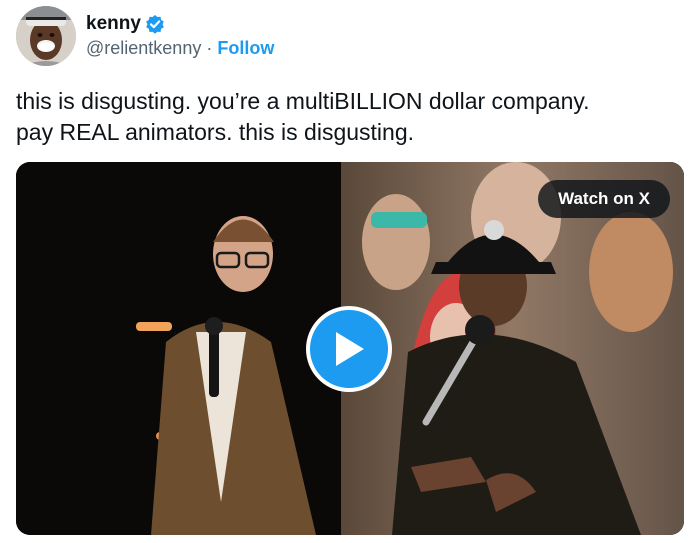 The height and width of the screenshot is (543, 700). What do you see at coordinates (604, 199) in the screenshot?
I see `watch-on-x-button: Watch on X` at bounding box center [604, 199].